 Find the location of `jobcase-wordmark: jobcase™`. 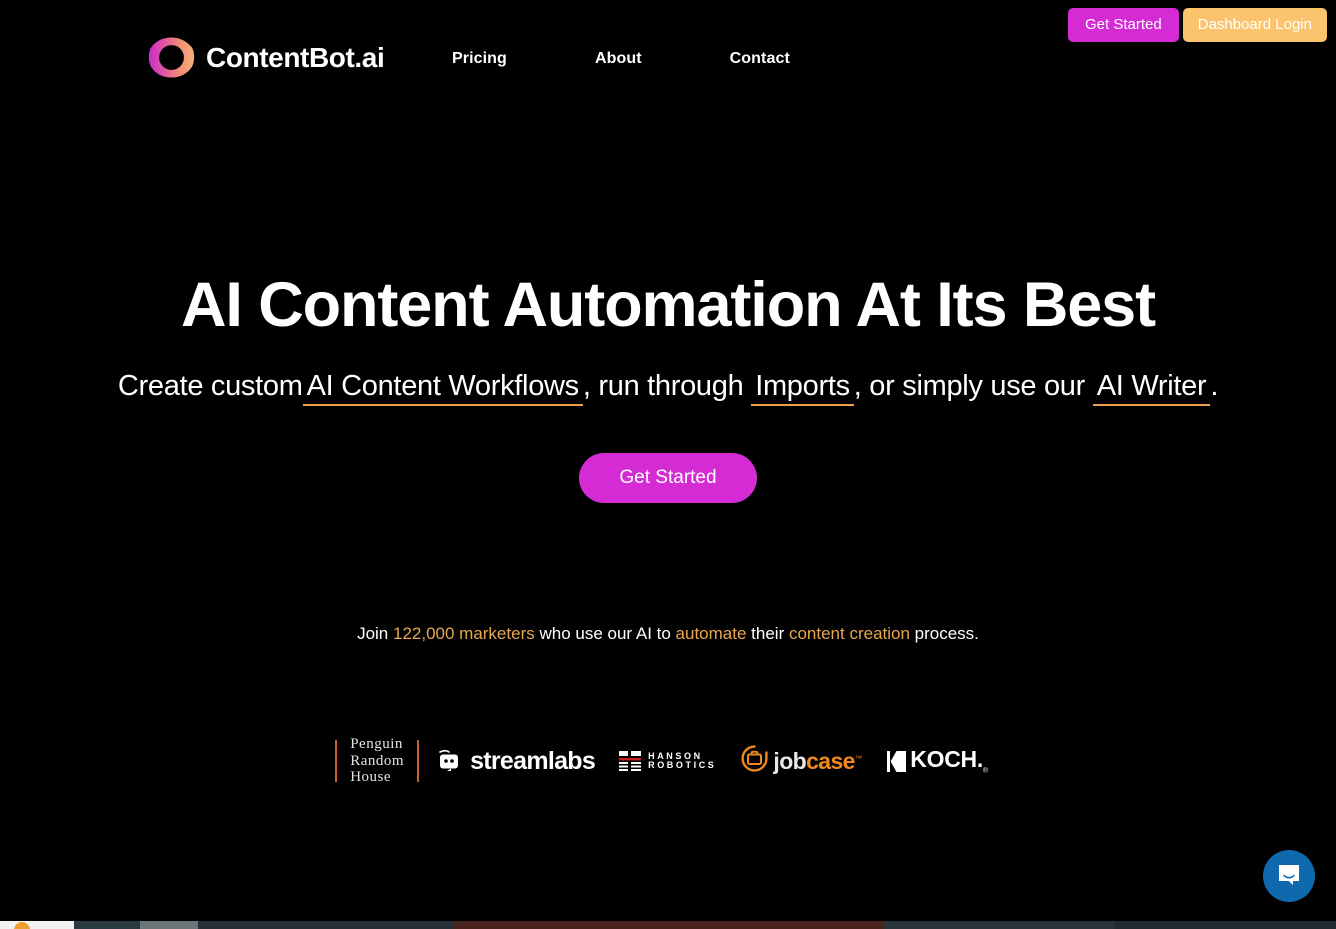

jobcase-wordmark: jobcase™ is located at coordinates (817, 760).